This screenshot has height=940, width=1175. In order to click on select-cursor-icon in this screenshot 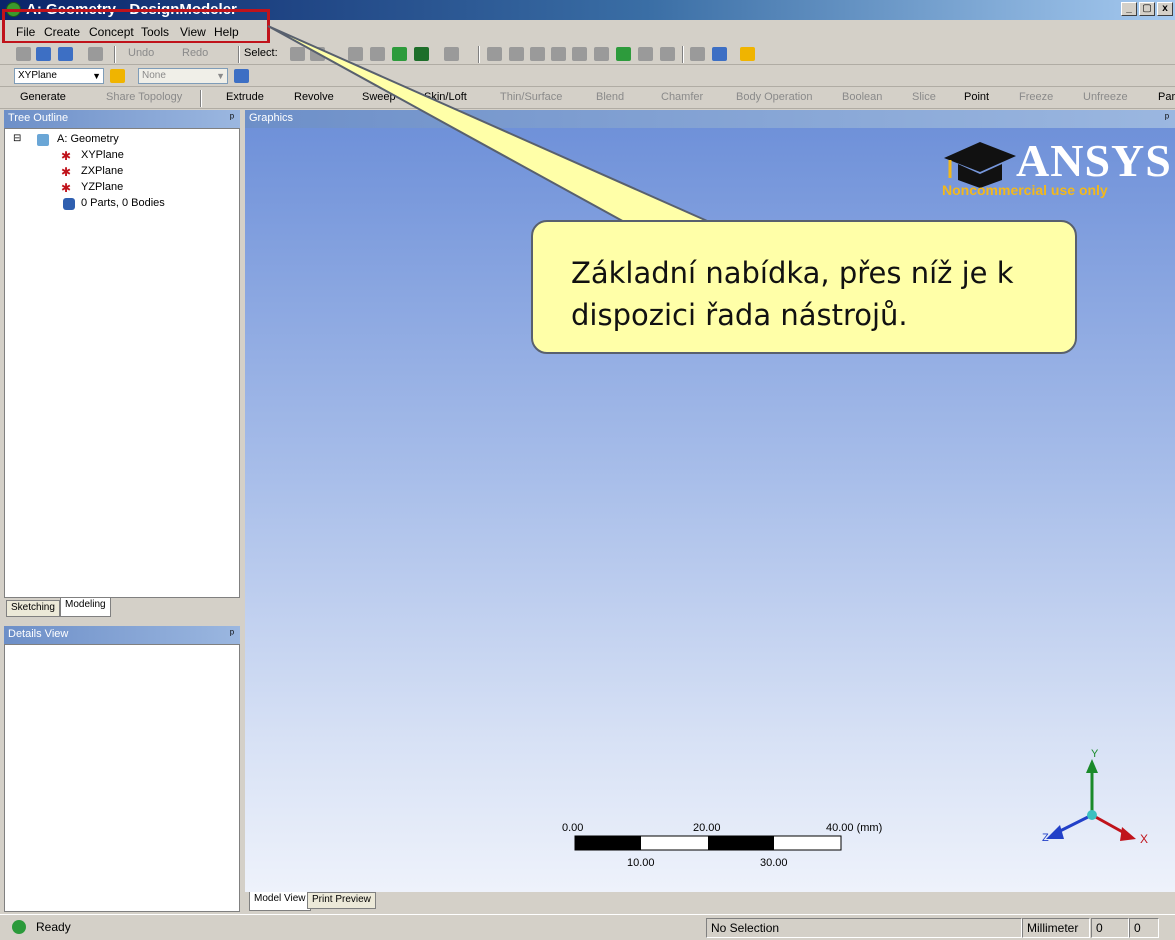, I will do `click(317, 54)`.